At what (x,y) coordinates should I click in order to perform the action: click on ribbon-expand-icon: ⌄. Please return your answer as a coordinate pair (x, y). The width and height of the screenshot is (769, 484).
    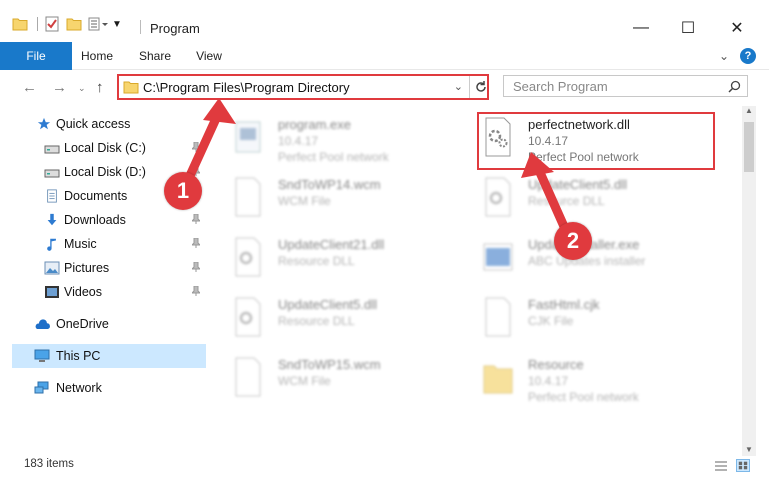
    Looking at the image, I should click on (724, 56).